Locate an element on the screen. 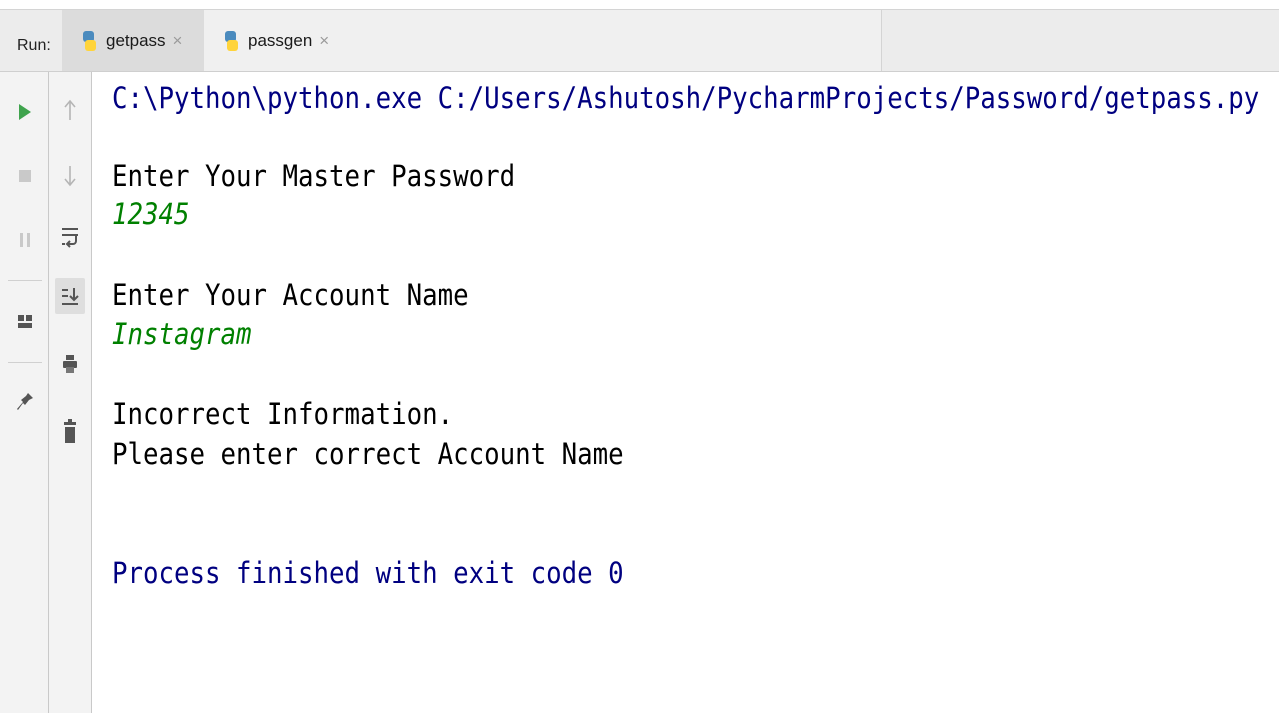  layout-icon is located at coordinates (25, 322).